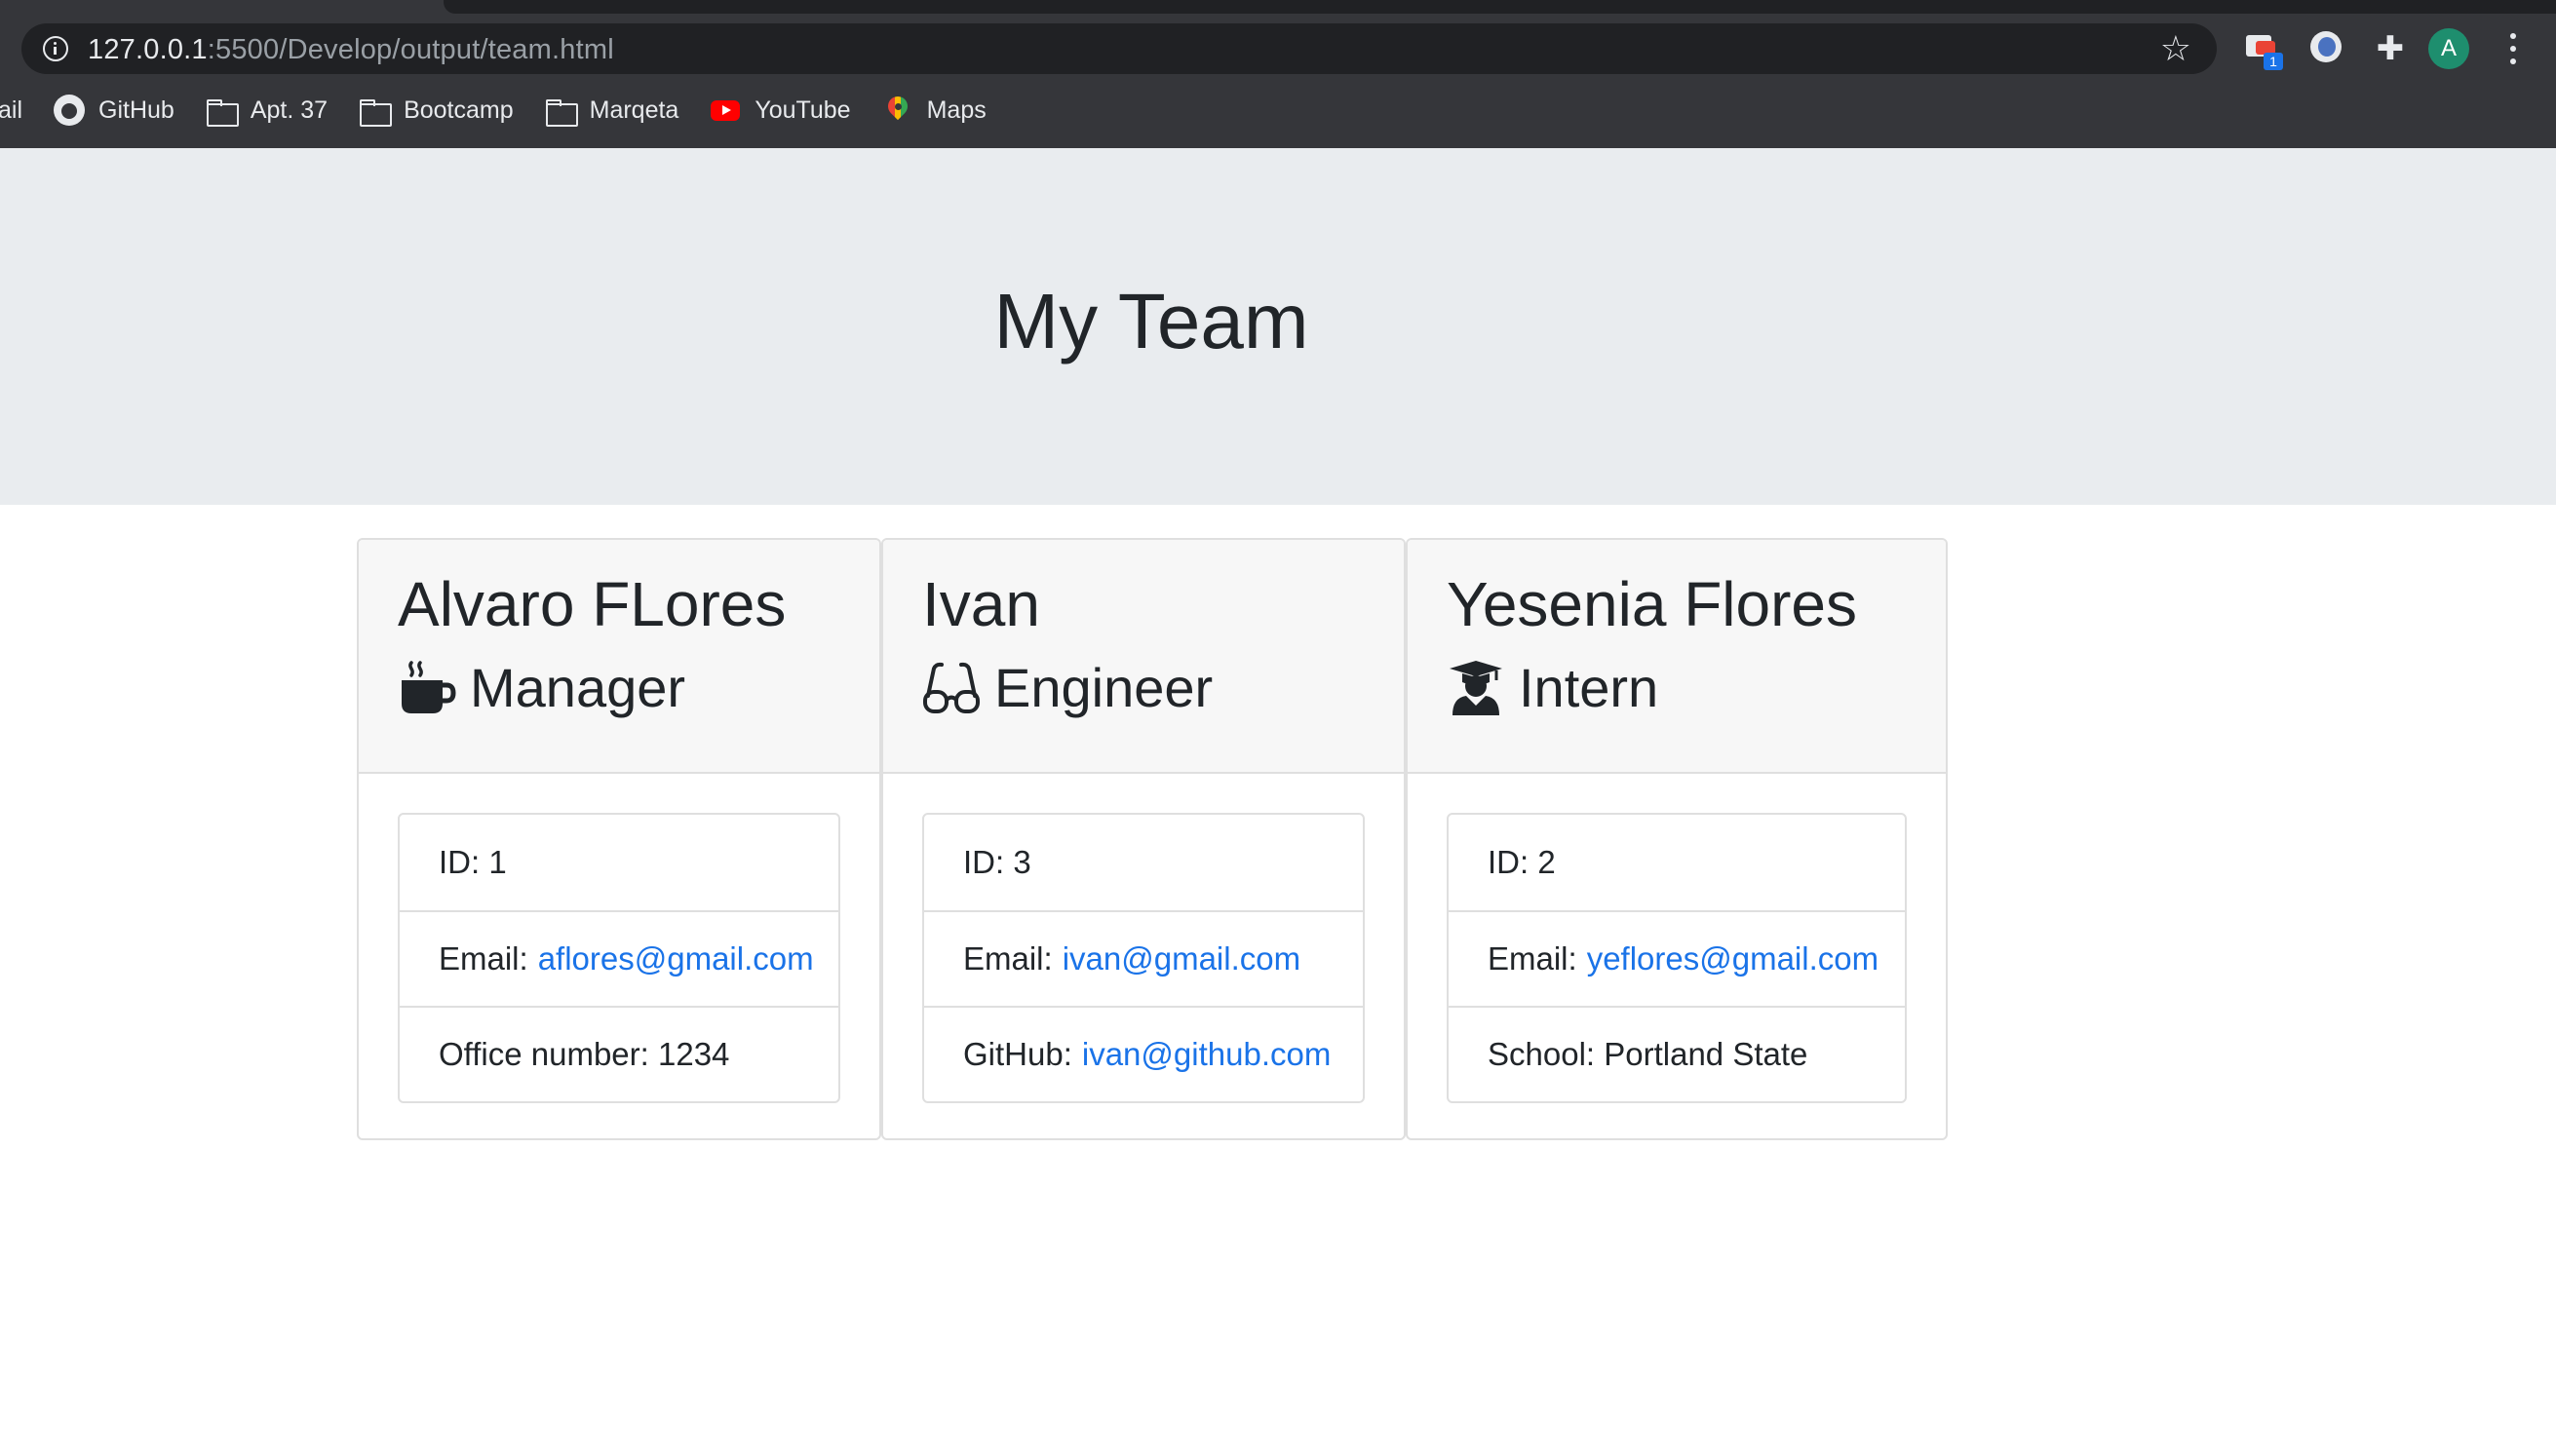  I want to click on bookmark-github: GitHub, so click(114, 110).